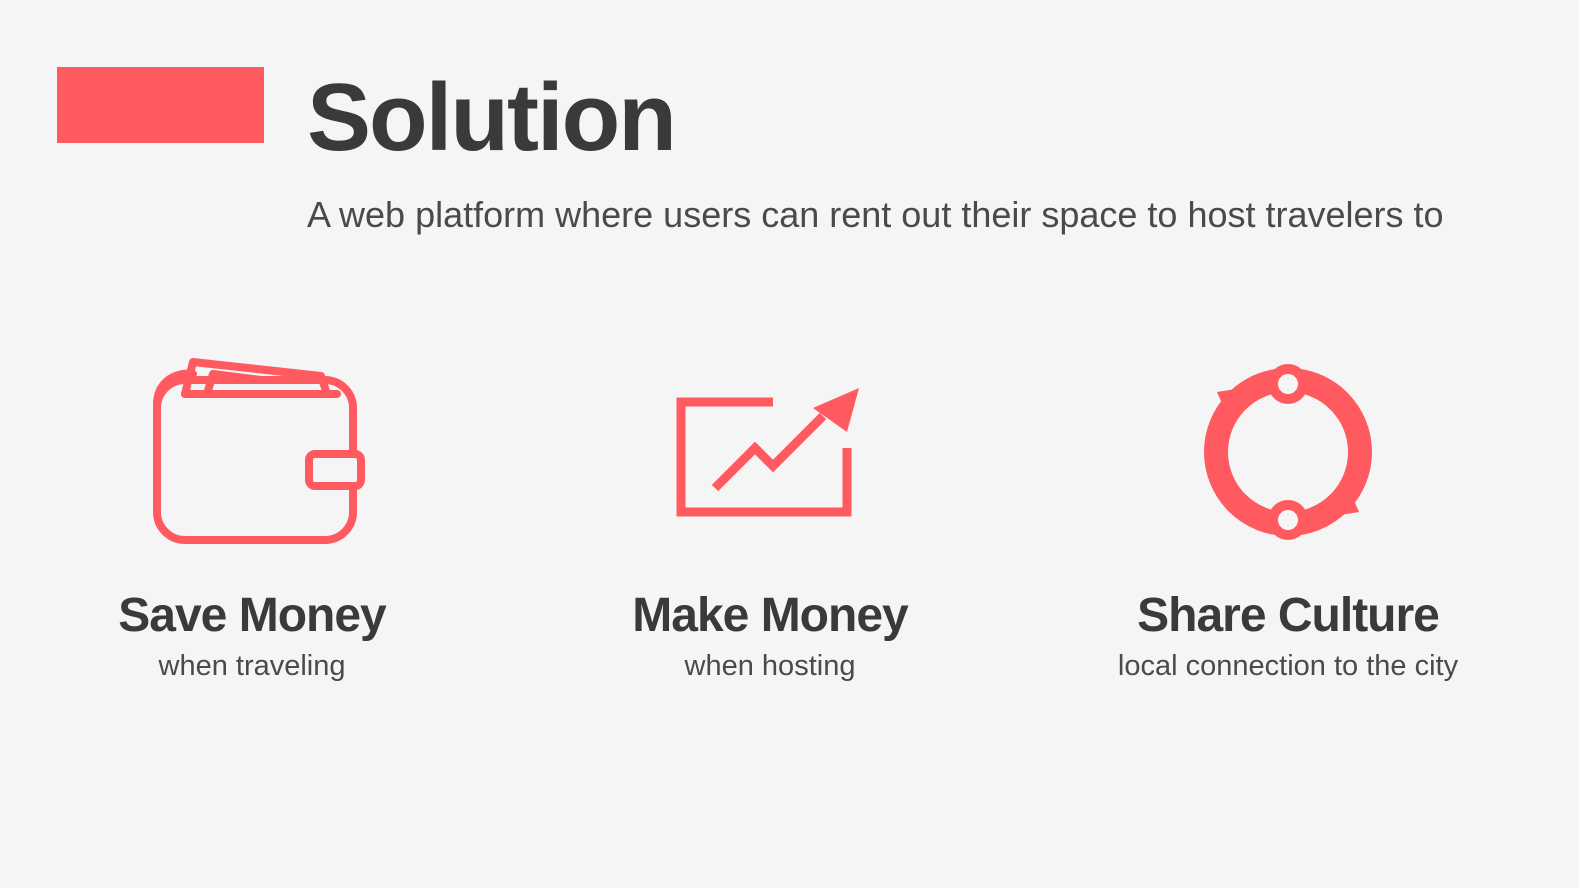 Image resolution: width=1579 pixels, height=888 pixels. What do you see at coordinates (1288, 665) in the screenshot?
I see `feature-description: local connection to the city` at bounding box center [1288, 665].